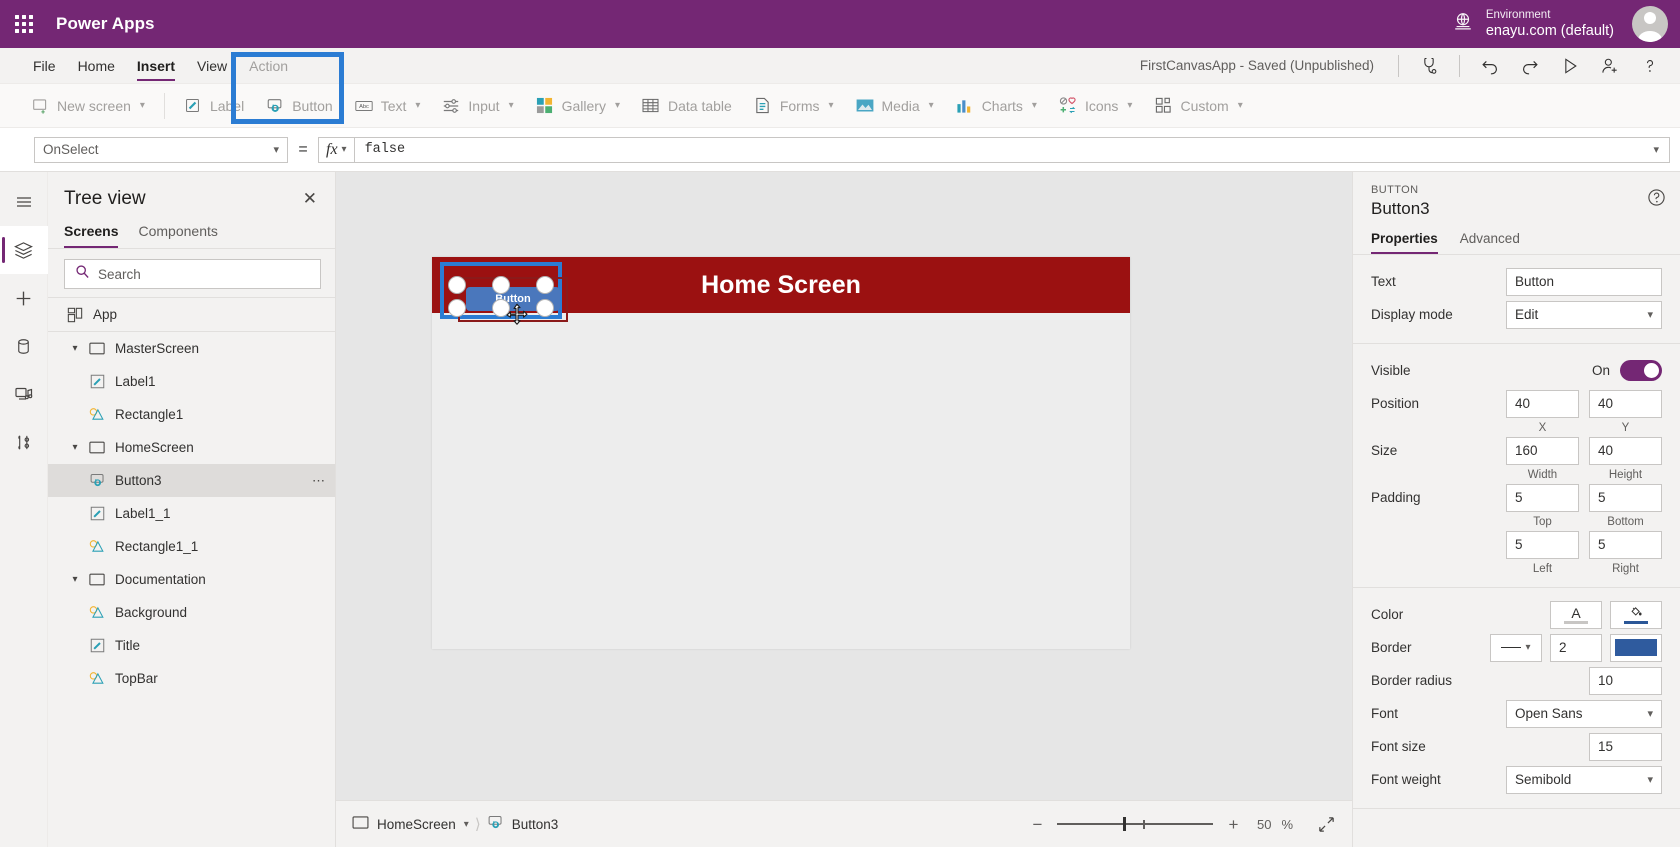 The width and height of the screenshot is (1680, 847). What do you see at coordinates (1584, 779) in the screenshot?
I see `font-weight-select: Semibold ▾` at bounding box center [1584, 779].